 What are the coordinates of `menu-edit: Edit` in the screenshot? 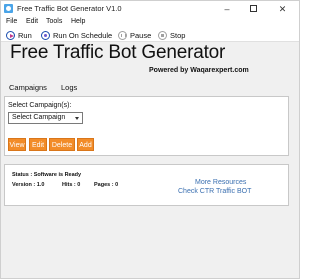 It's located at (32, 21).